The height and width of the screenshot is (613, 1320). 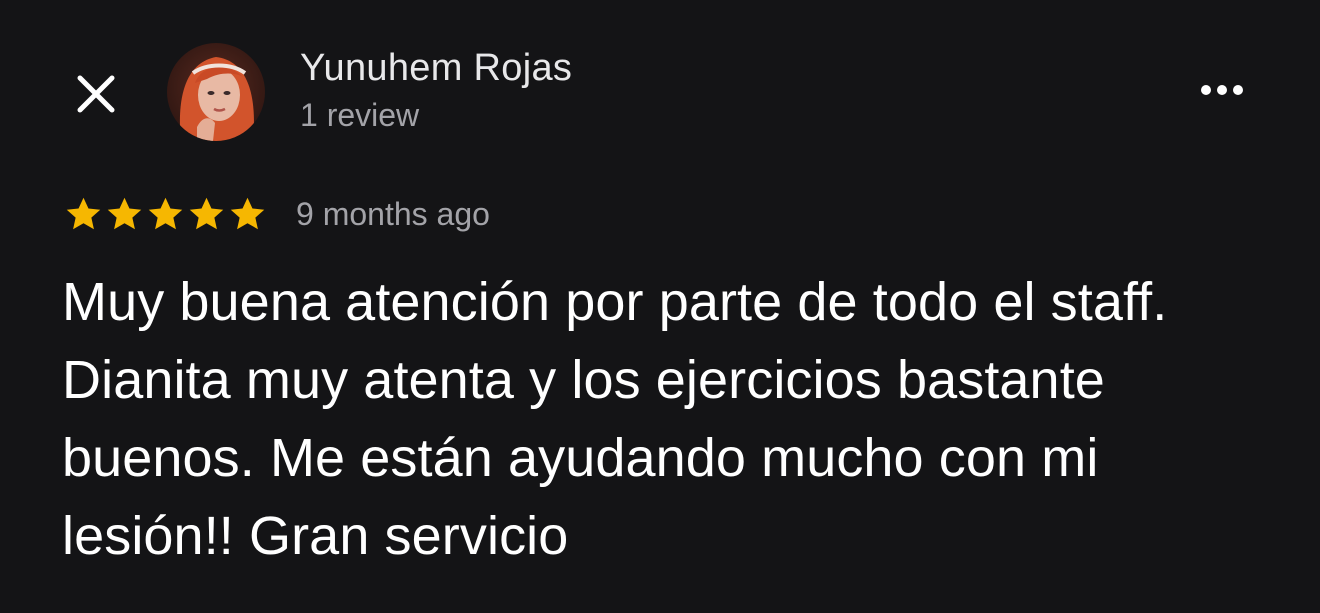 What do you see at coordinates (276, 214) in the screenshot?
I see `rating-row: 9 months ago` at bounding box center [276, 214].